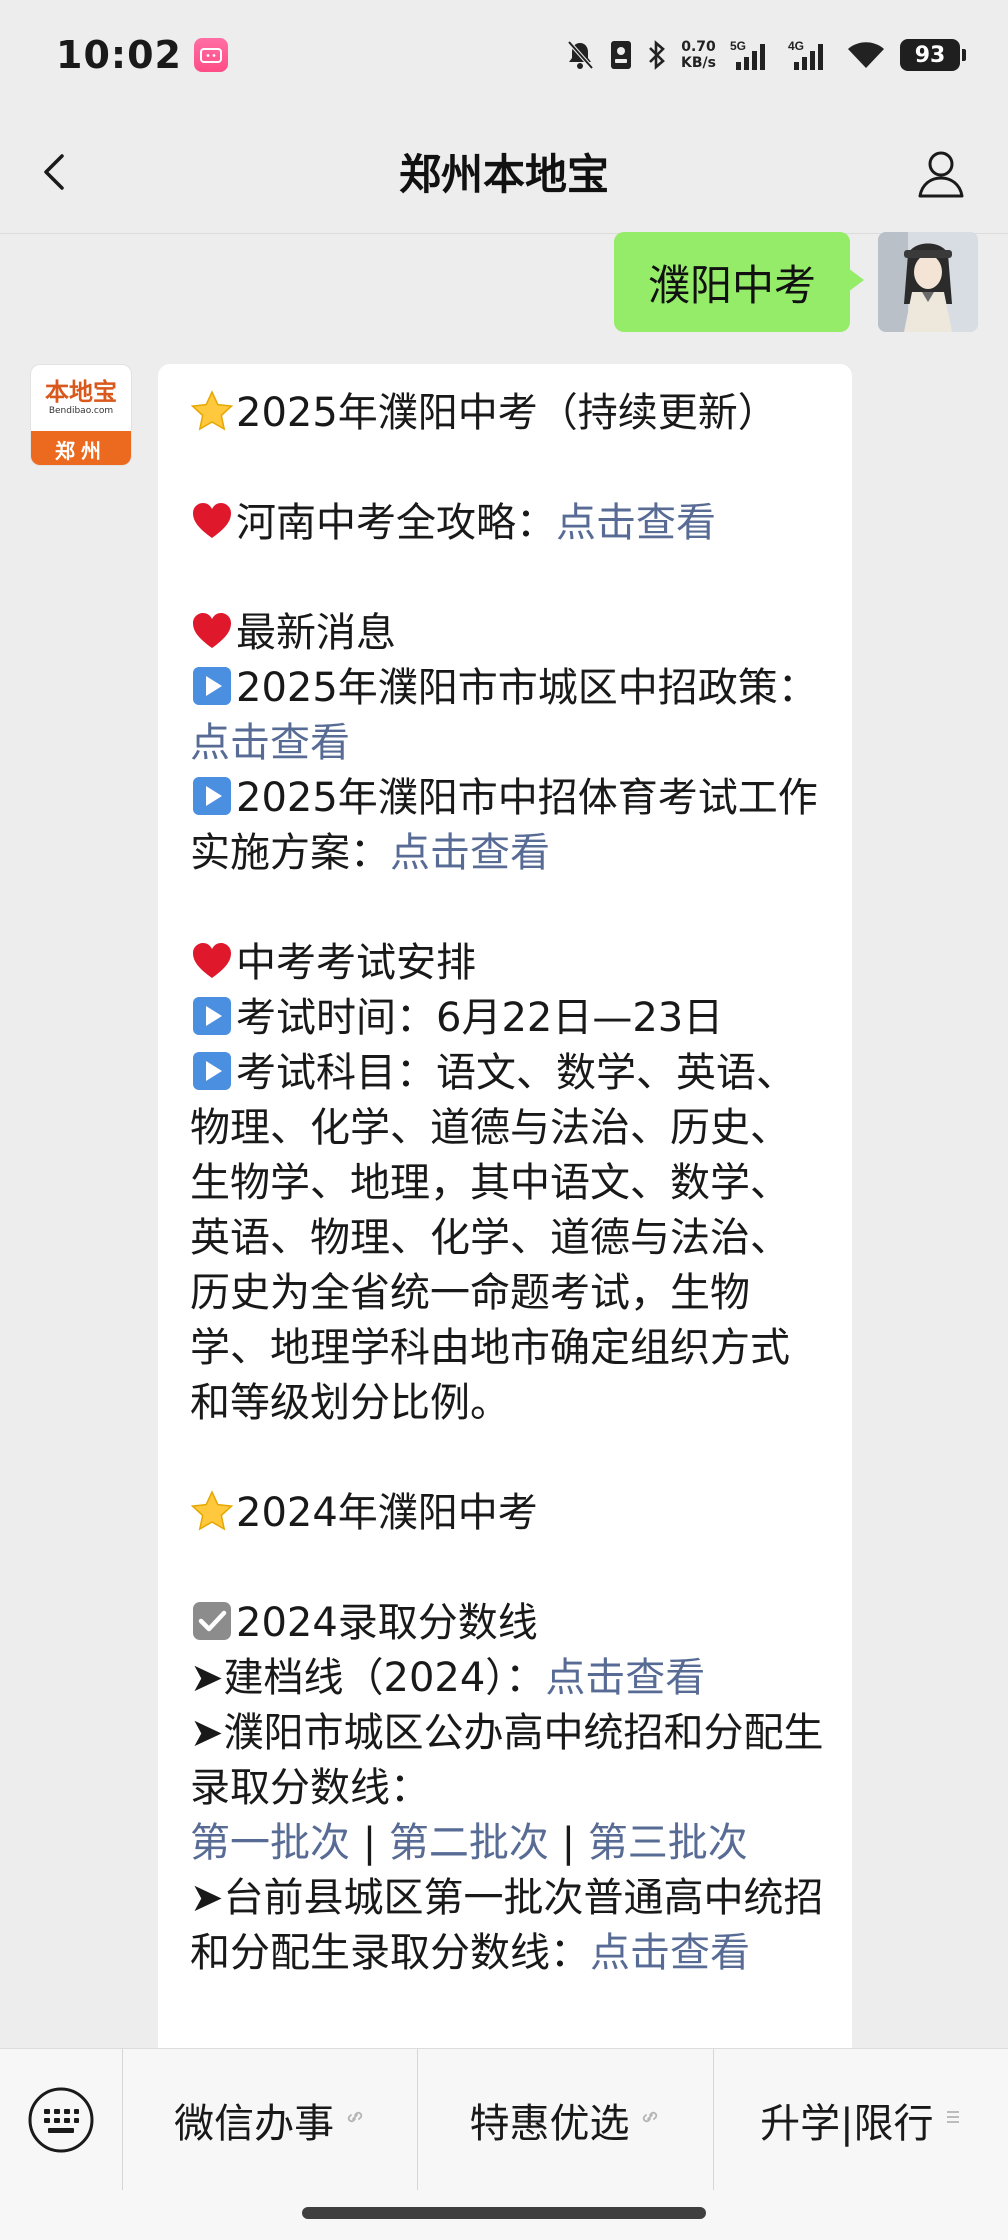 Image resolution: width=1008 pixels, height=2240 pixels. I want to click on chat-header: 郑州本地宝, so click(504, 172).